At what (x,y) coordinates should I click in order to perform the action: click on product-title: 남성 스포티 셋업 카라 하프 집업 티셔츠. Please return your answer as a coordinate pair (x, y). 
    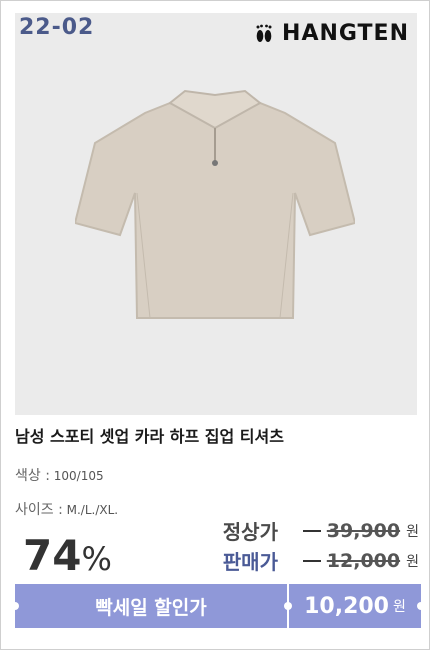
    Looking at the image, I should click on (149, 435).